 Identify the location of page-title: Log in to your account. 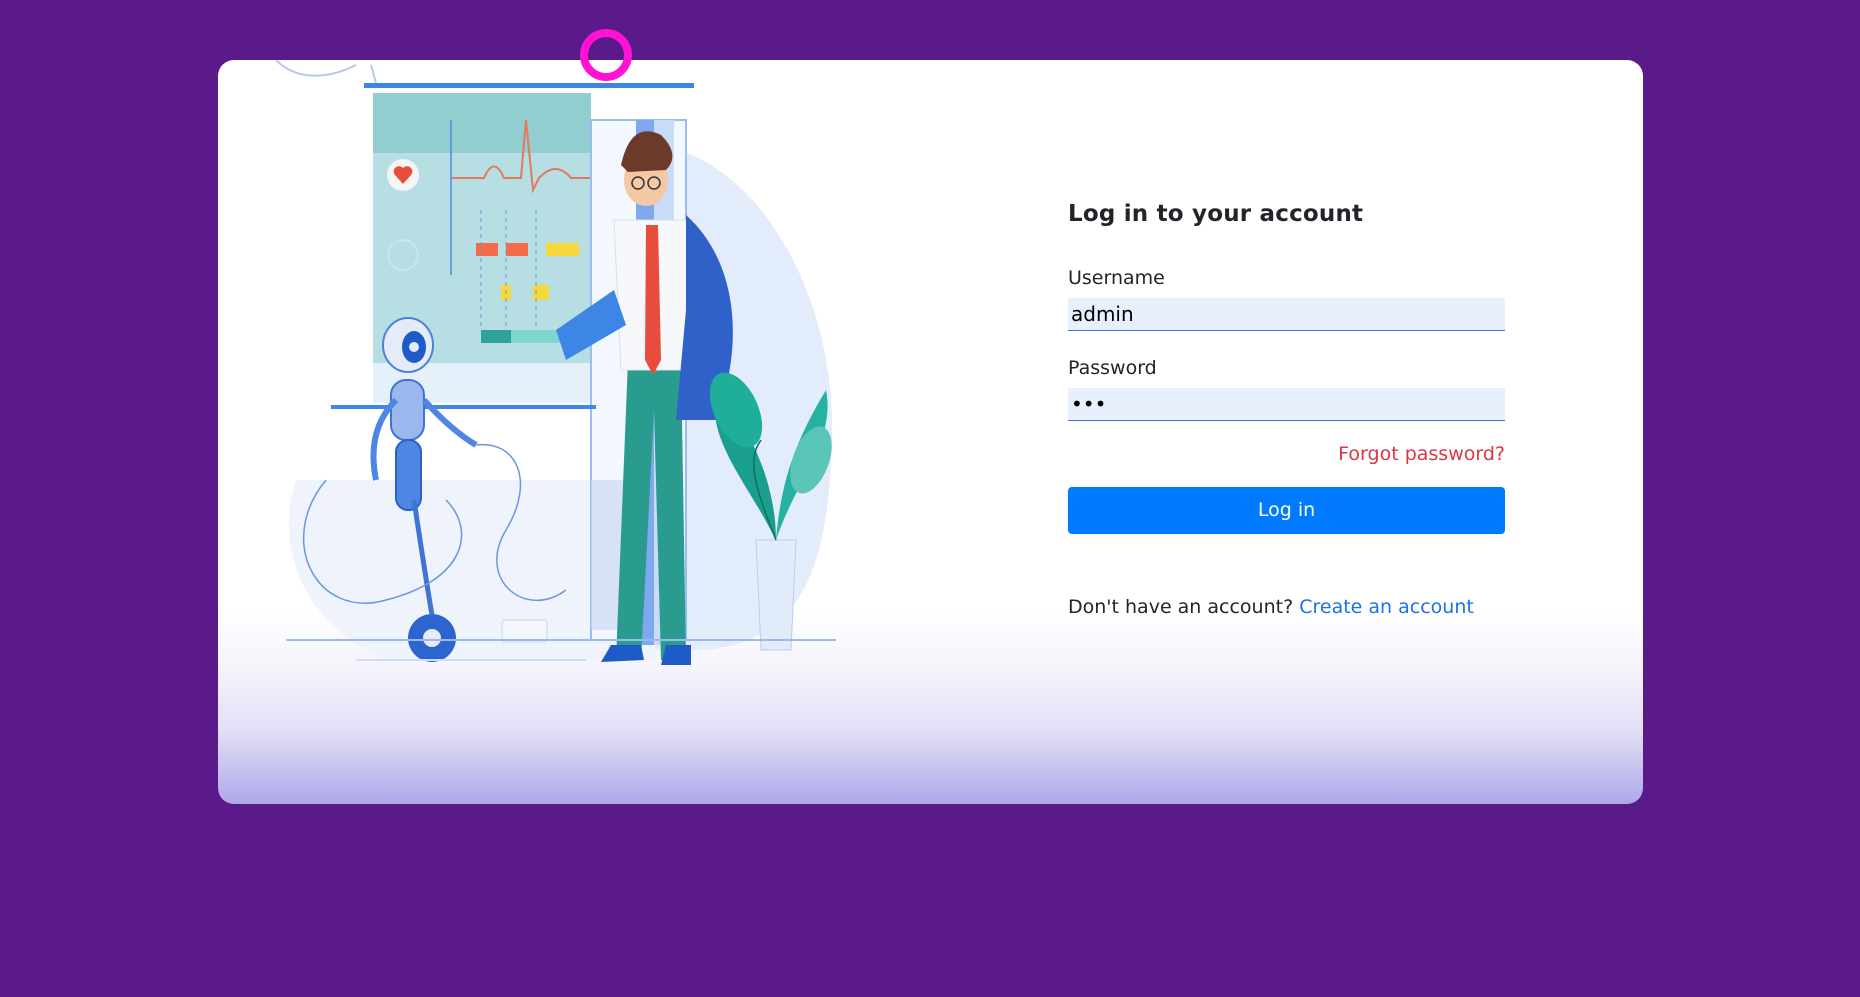
(1216, 214).